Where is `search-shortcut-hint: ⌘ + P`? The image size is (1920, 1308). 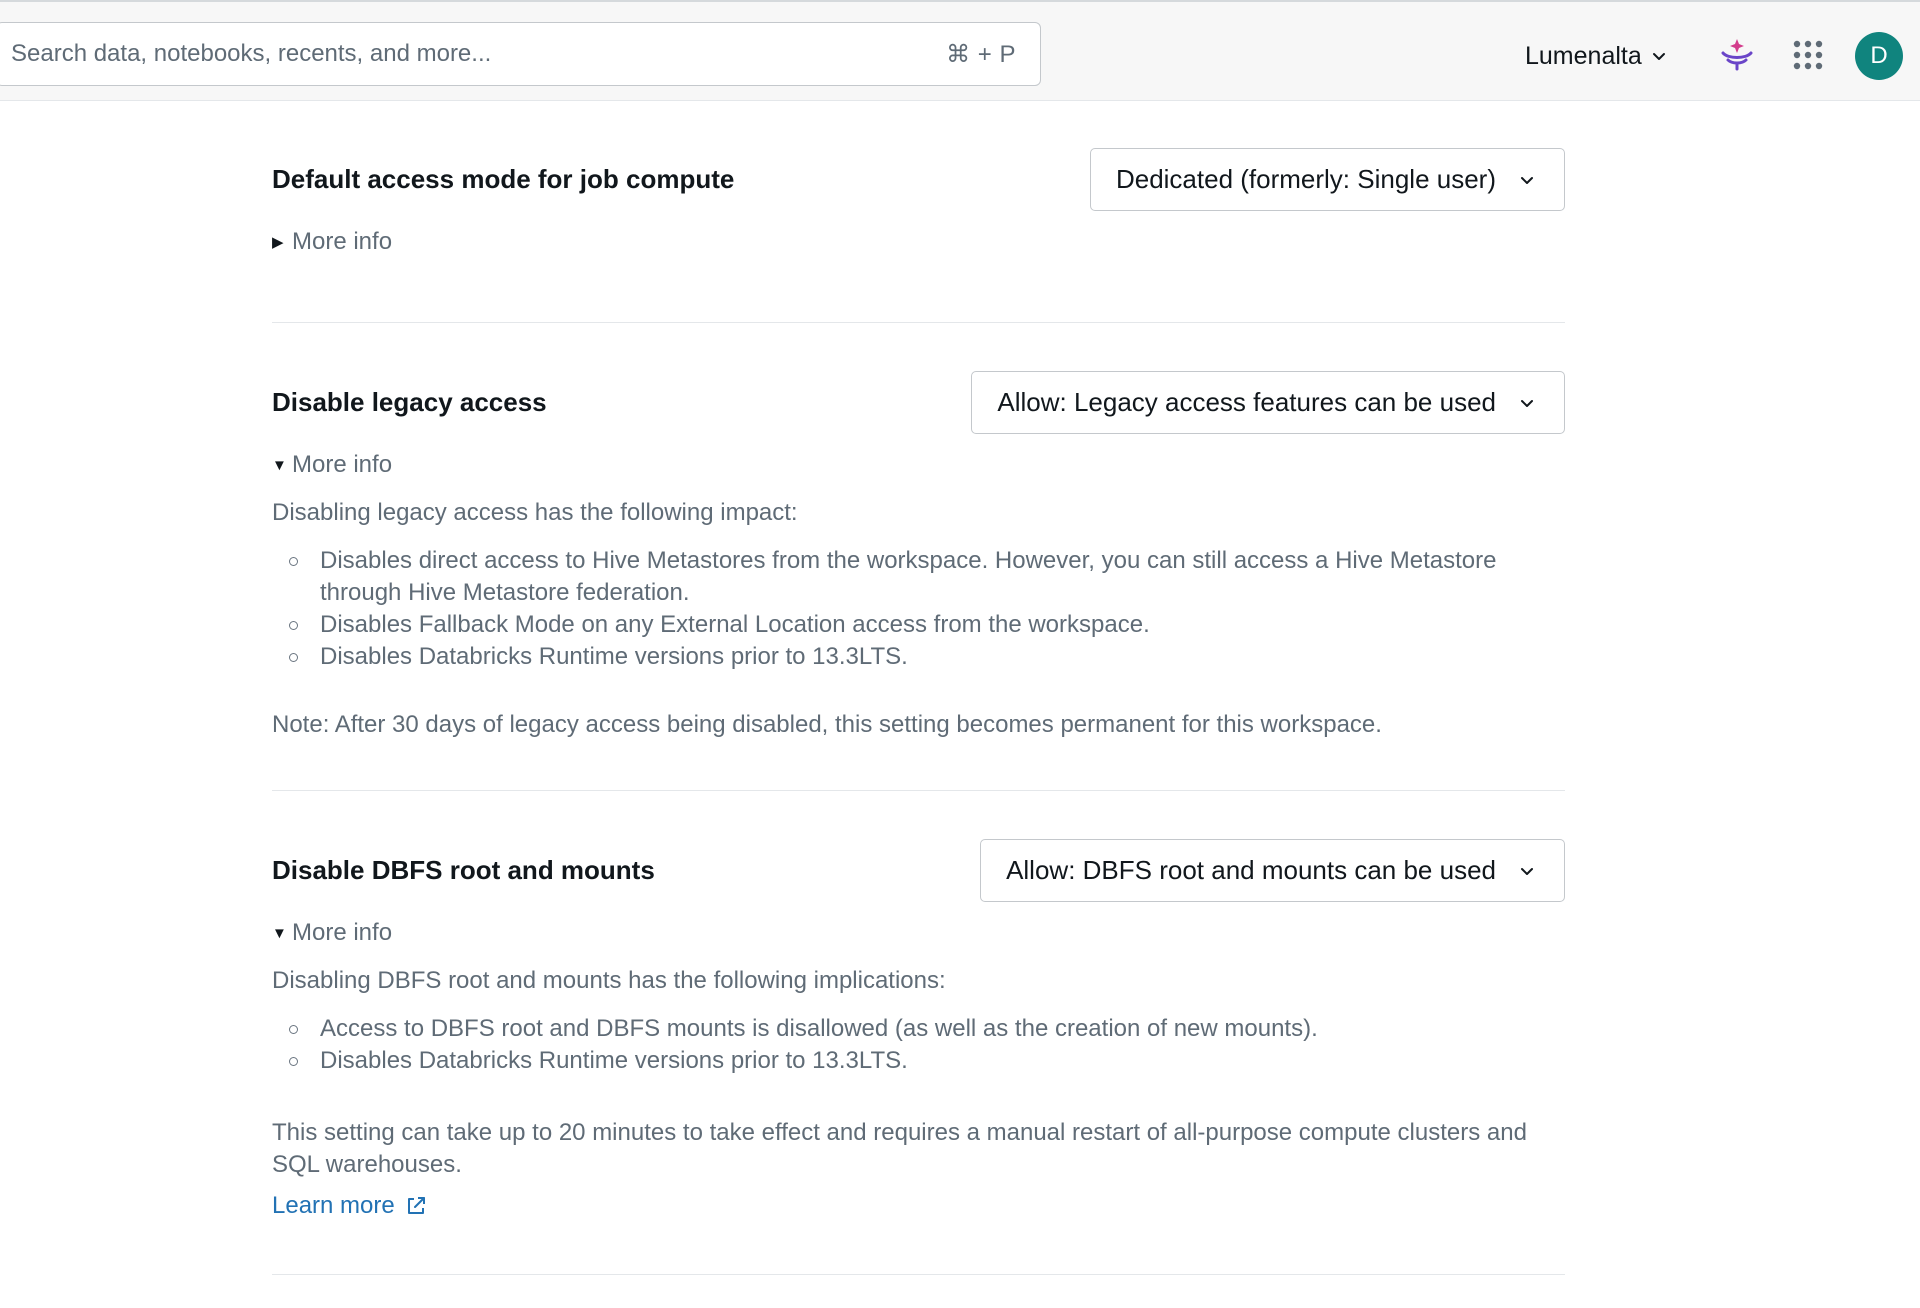
search-shortcut-hint: ⌘ + P is located at coordinates (981, 54).